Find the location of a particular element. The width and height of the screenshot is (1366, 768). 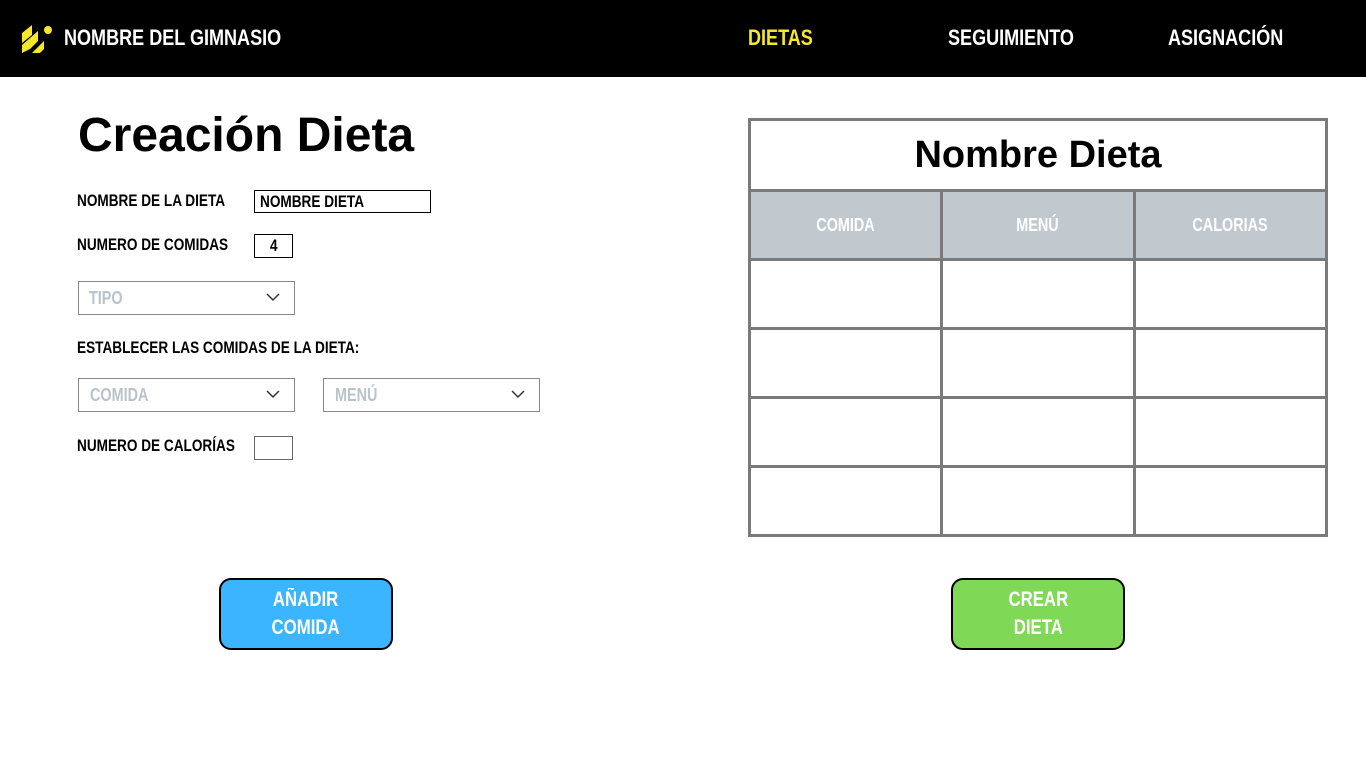

gym-name: NOMBRE DEL GIMNASIO is located at coordinates (172, 38).